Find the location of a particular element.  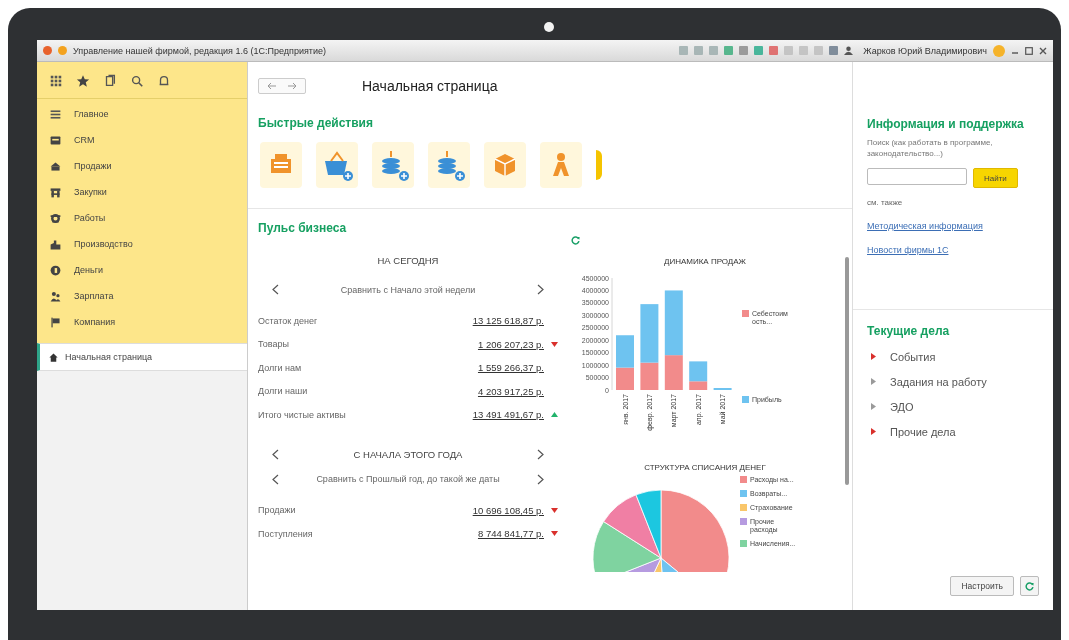

flag-icon is located at coordinates (55, 322).